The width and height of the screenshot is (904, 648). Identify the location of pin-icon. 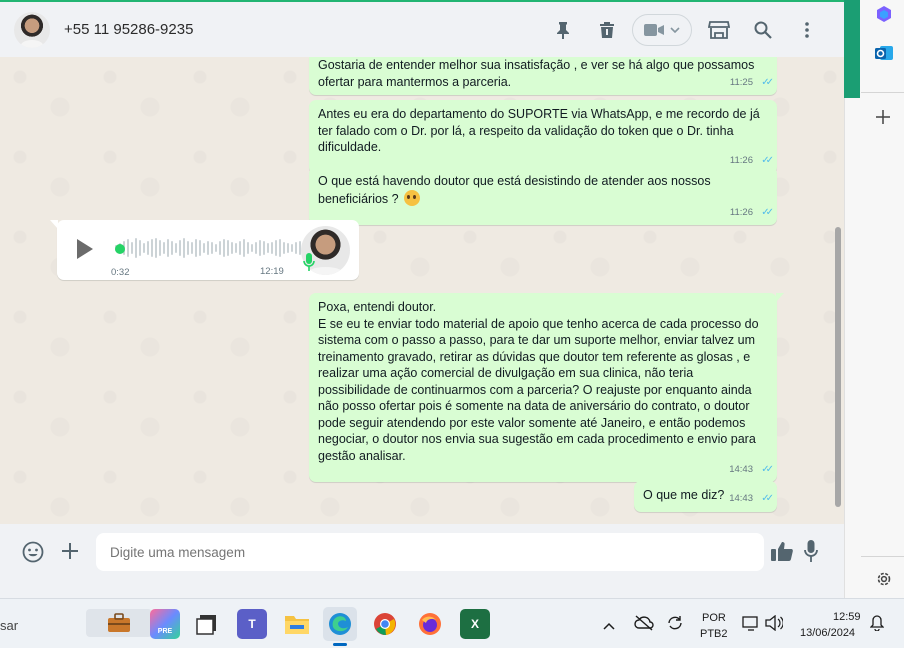
(563, 30).